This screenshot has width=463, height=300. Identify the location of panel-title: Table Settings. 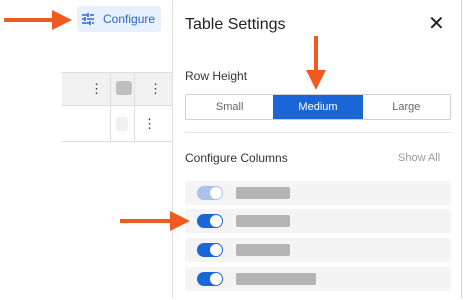
(235, 24).